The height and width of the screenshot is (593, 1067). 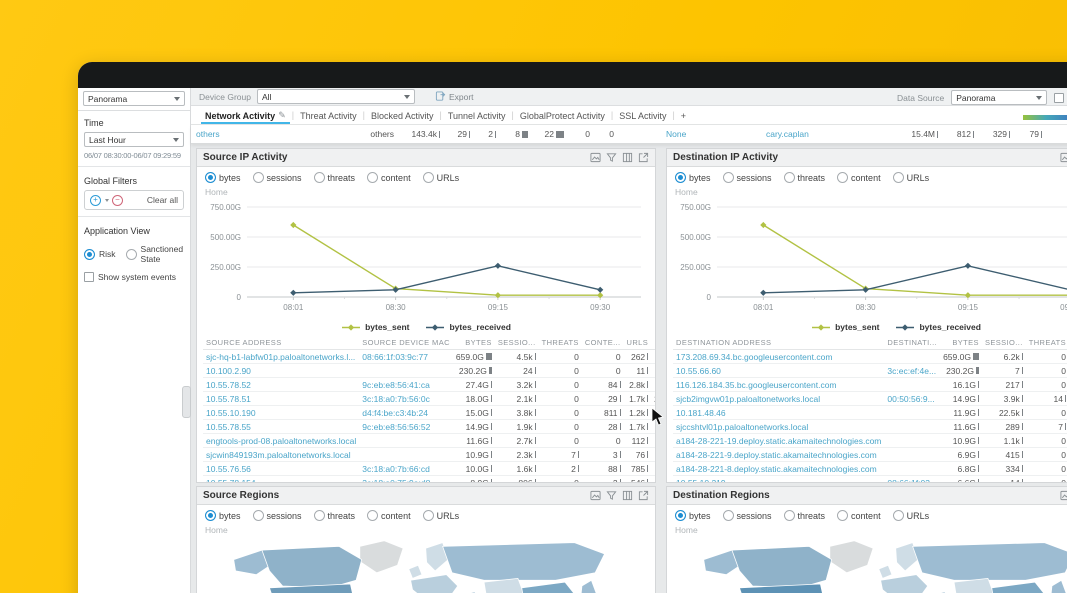 What do you see at coordinates (999, 97) in the screenshot?
I see `data-source-select: Panorama` at bounding box center [999, 97].